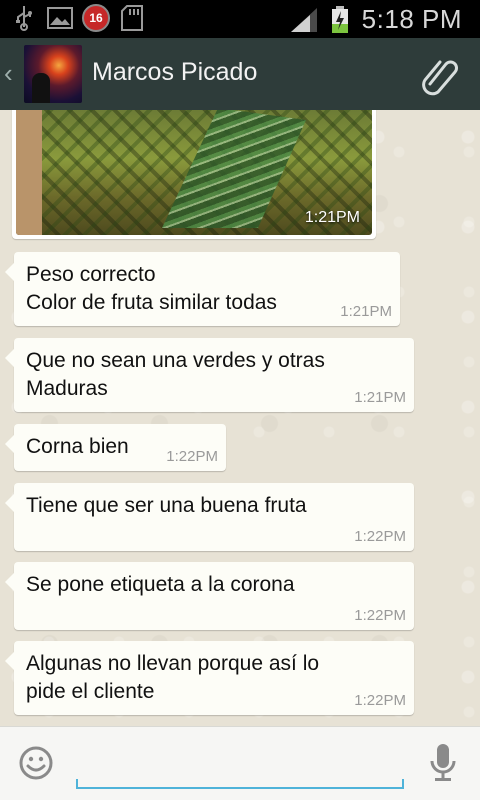 This screenshot has height=800, width=480. Describe the element at coordinates (439, 75) in the screenshot. I see `paperclip-icon` at that location.